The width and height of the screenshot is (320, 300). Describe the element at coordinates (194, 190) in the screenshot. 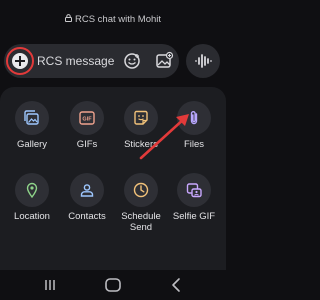

I see `selfie-gif-icon` at that location.